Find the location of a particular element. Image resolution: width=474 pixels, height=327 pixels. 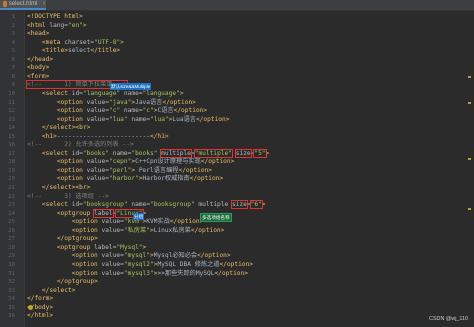

line-number: 30 is located at coordinates (7, 265).